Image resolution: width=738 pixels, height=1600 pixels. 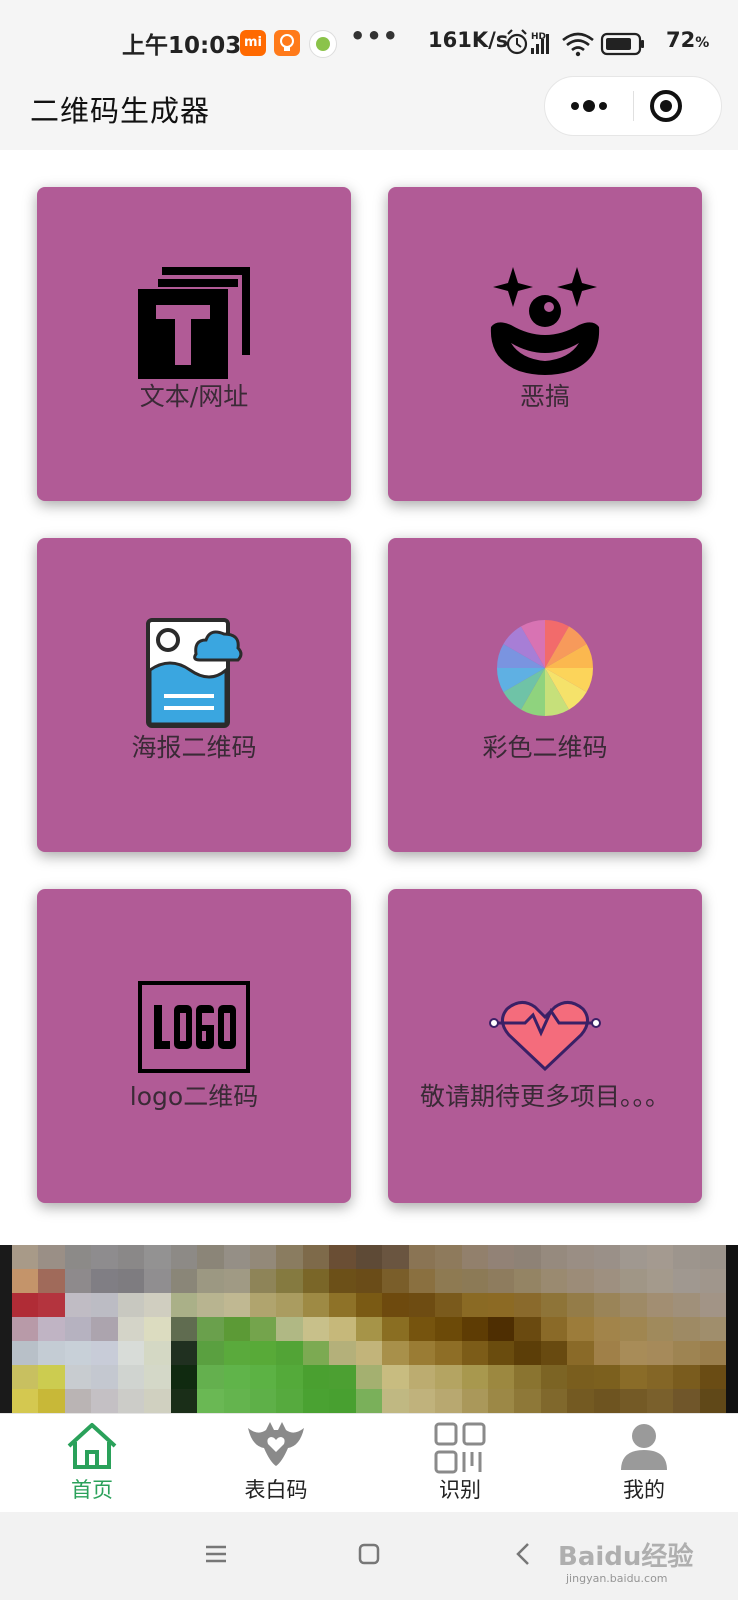 I want to click on tile-color-qr: 彩色二维码, so click(x=545, y=695).